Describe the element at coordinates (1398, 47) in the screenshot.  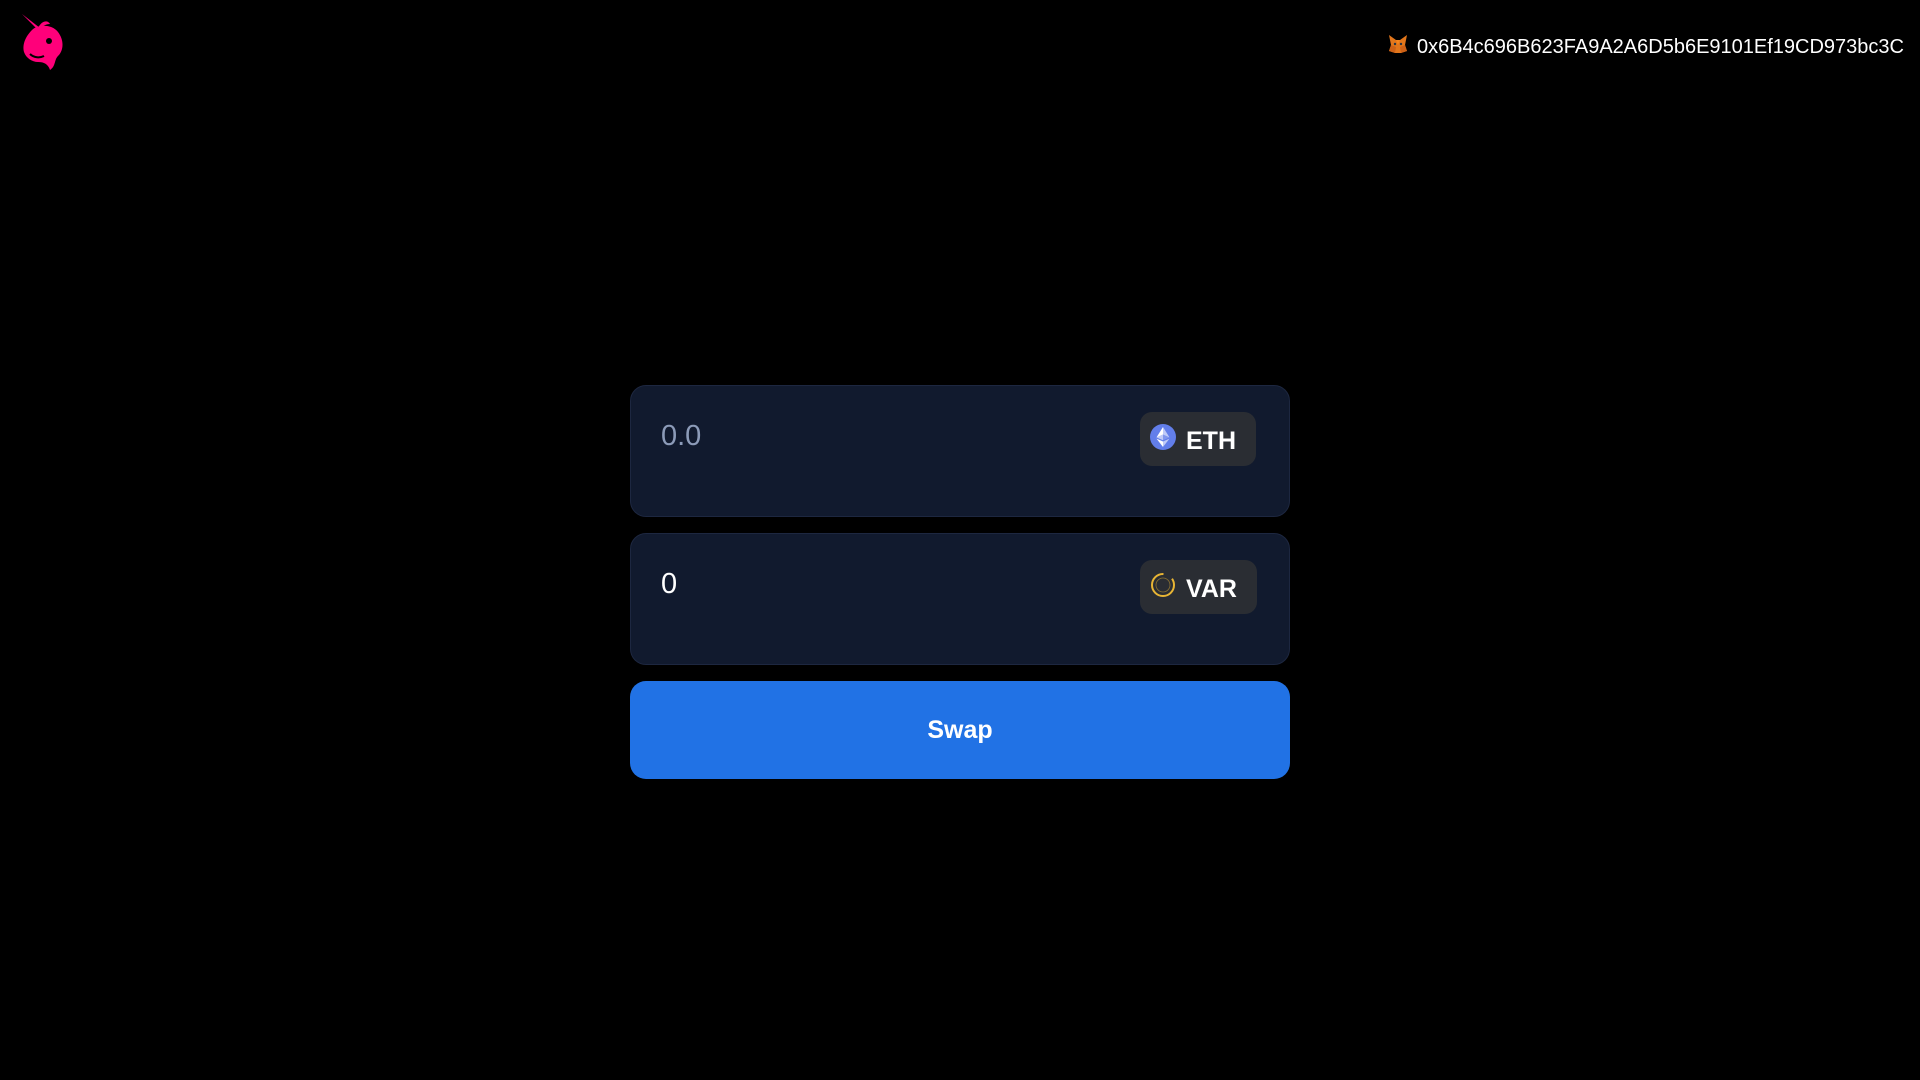
I see `metamask-fox-icon` at that location.